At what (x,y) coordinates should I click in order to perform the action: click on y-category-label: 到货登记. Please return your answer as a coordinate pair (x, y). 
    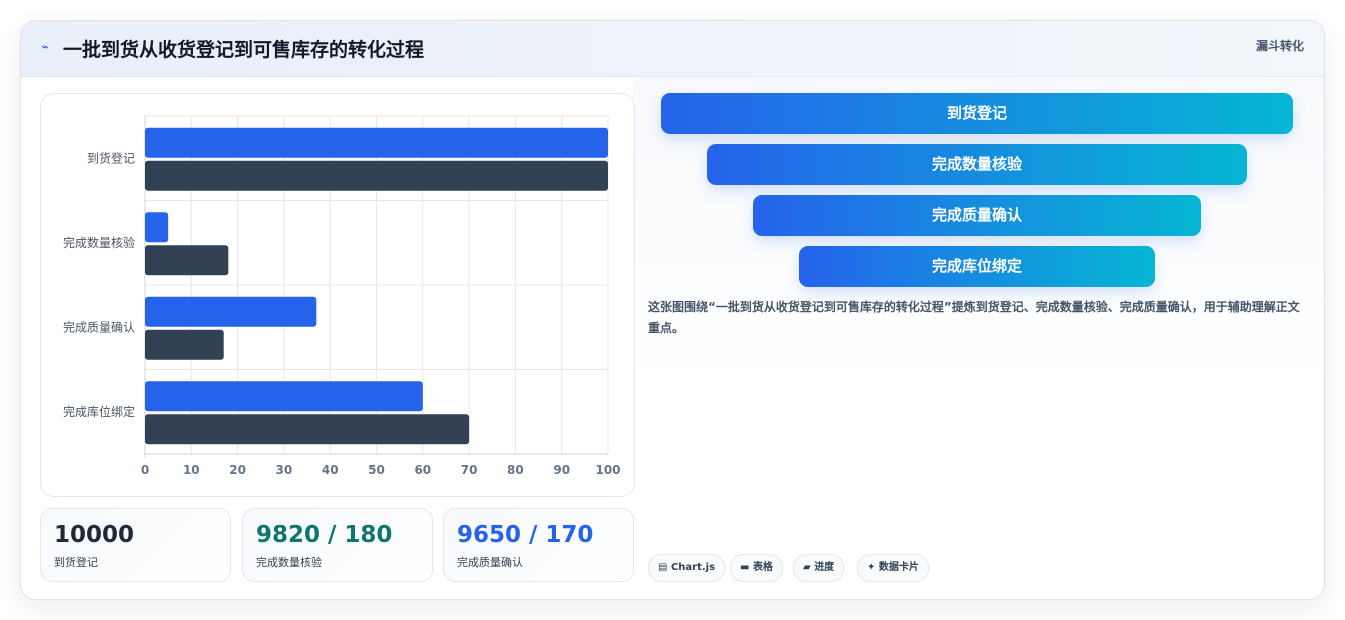
    Looking at the image, I should click on (111, 157).